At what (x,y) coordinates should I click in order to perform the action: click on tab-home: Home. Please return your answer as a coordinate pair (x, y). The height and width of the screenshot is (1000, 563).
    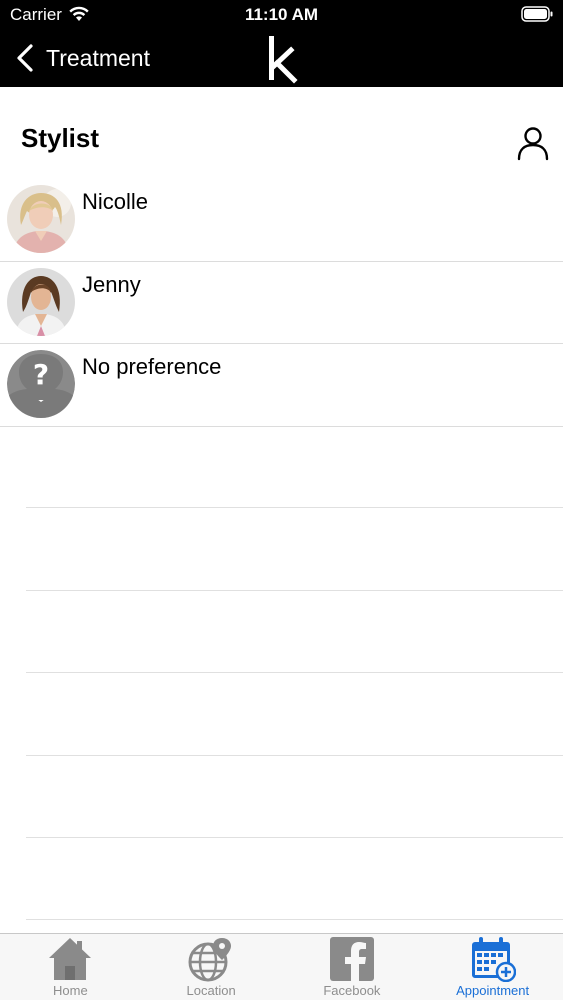
    Looking at the image, I should click on (70, 967).